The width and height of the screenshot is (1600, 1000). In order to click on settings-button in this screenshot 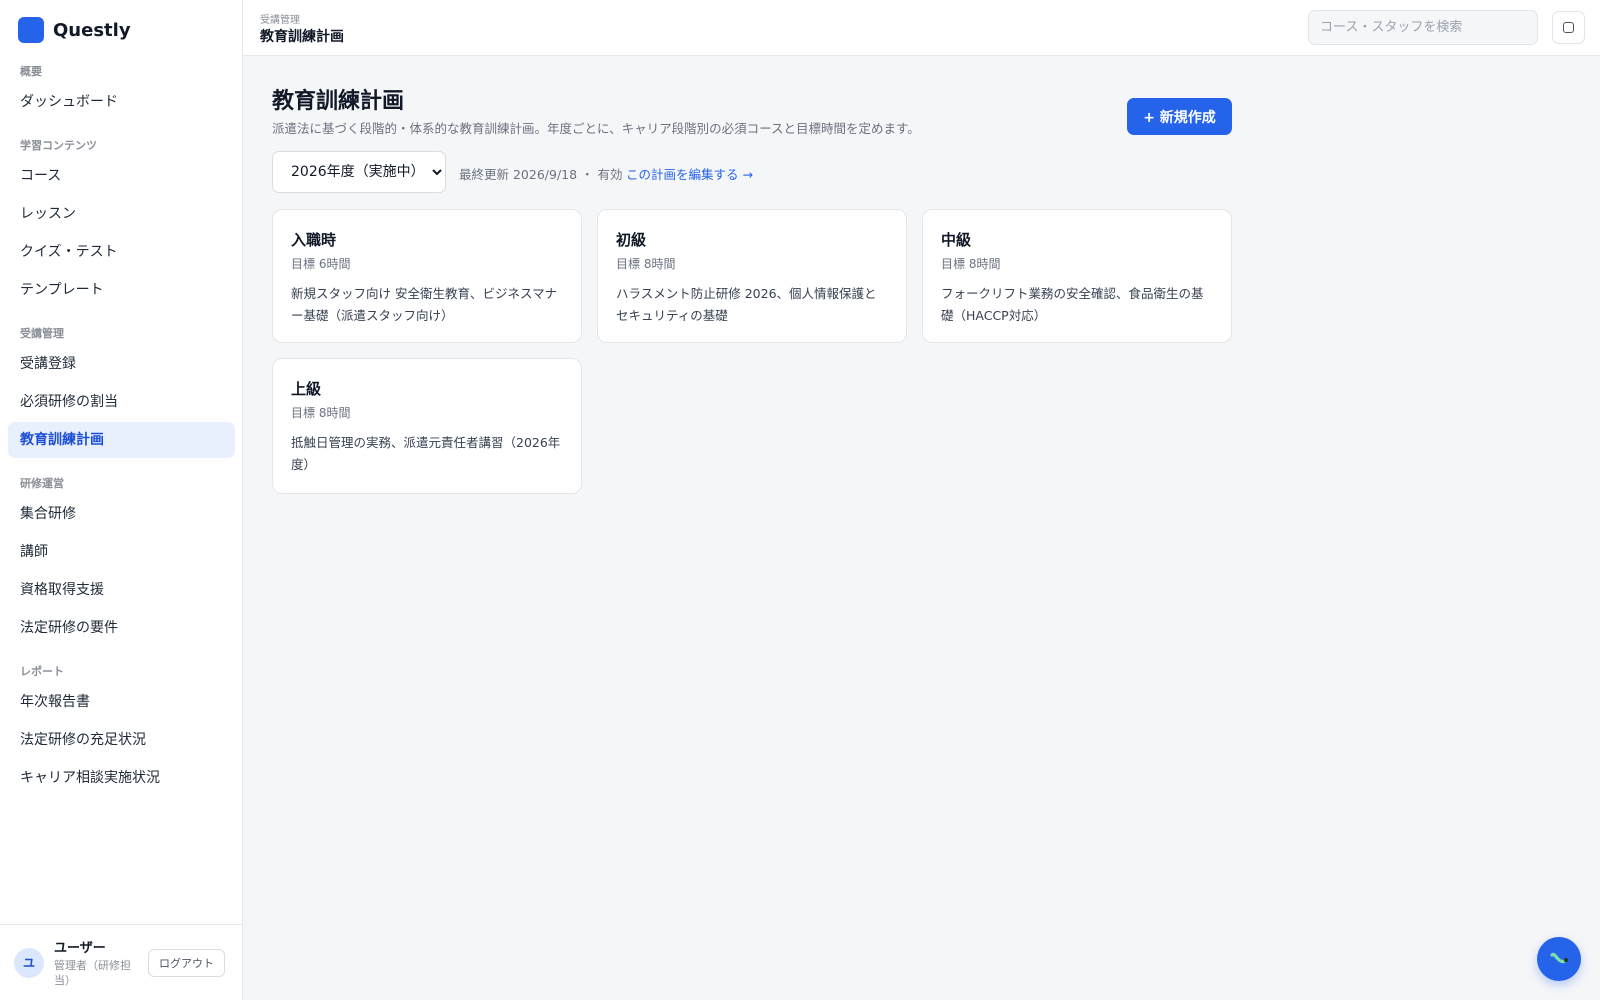, I will do `click(1568, 27)`.